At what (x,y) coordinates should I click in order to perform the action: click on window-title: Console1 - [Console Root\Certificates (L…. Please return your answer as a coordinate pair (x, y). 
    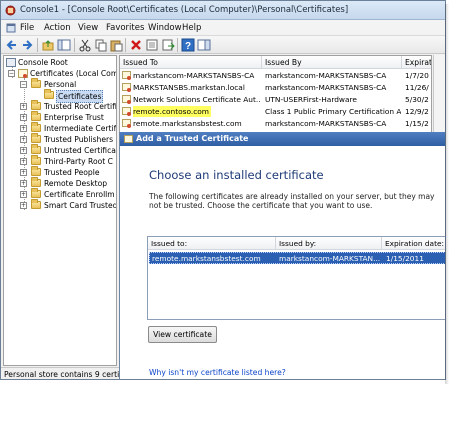
    Looking at the image, I should click on (184, 10).